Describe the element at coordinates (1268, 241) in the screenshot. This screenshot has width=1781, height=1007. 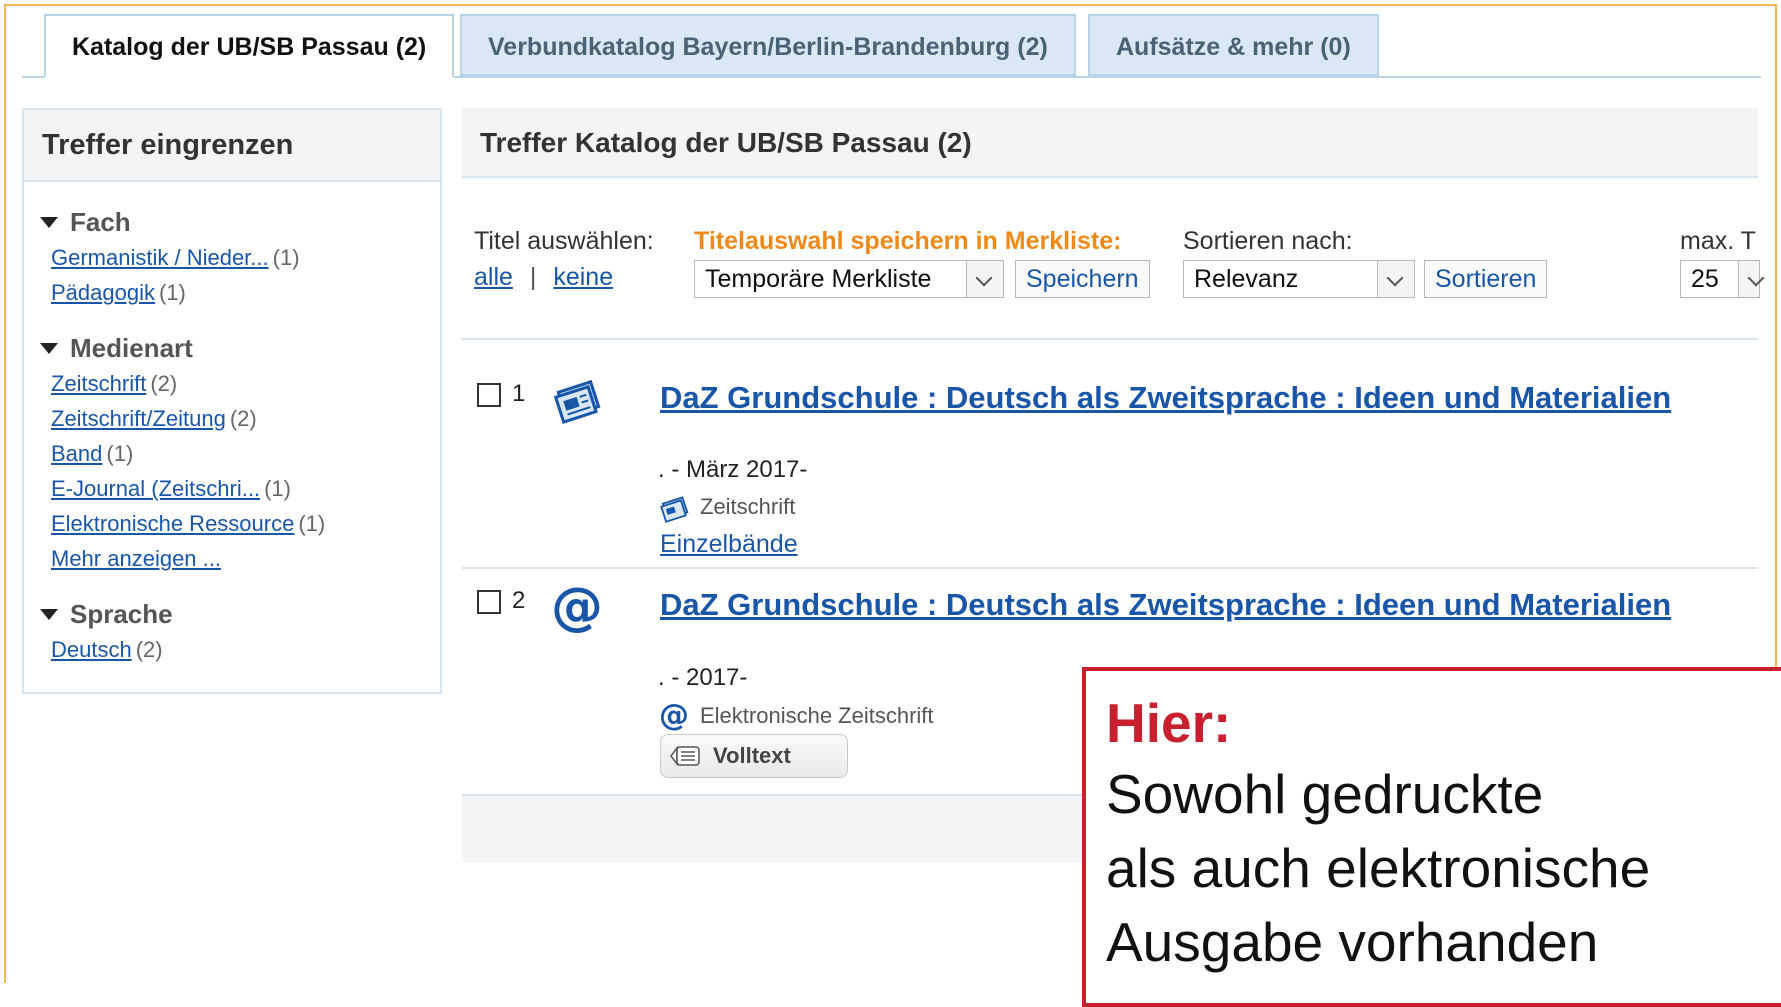
I see `sort-label: Sortieren nach:` at that location.